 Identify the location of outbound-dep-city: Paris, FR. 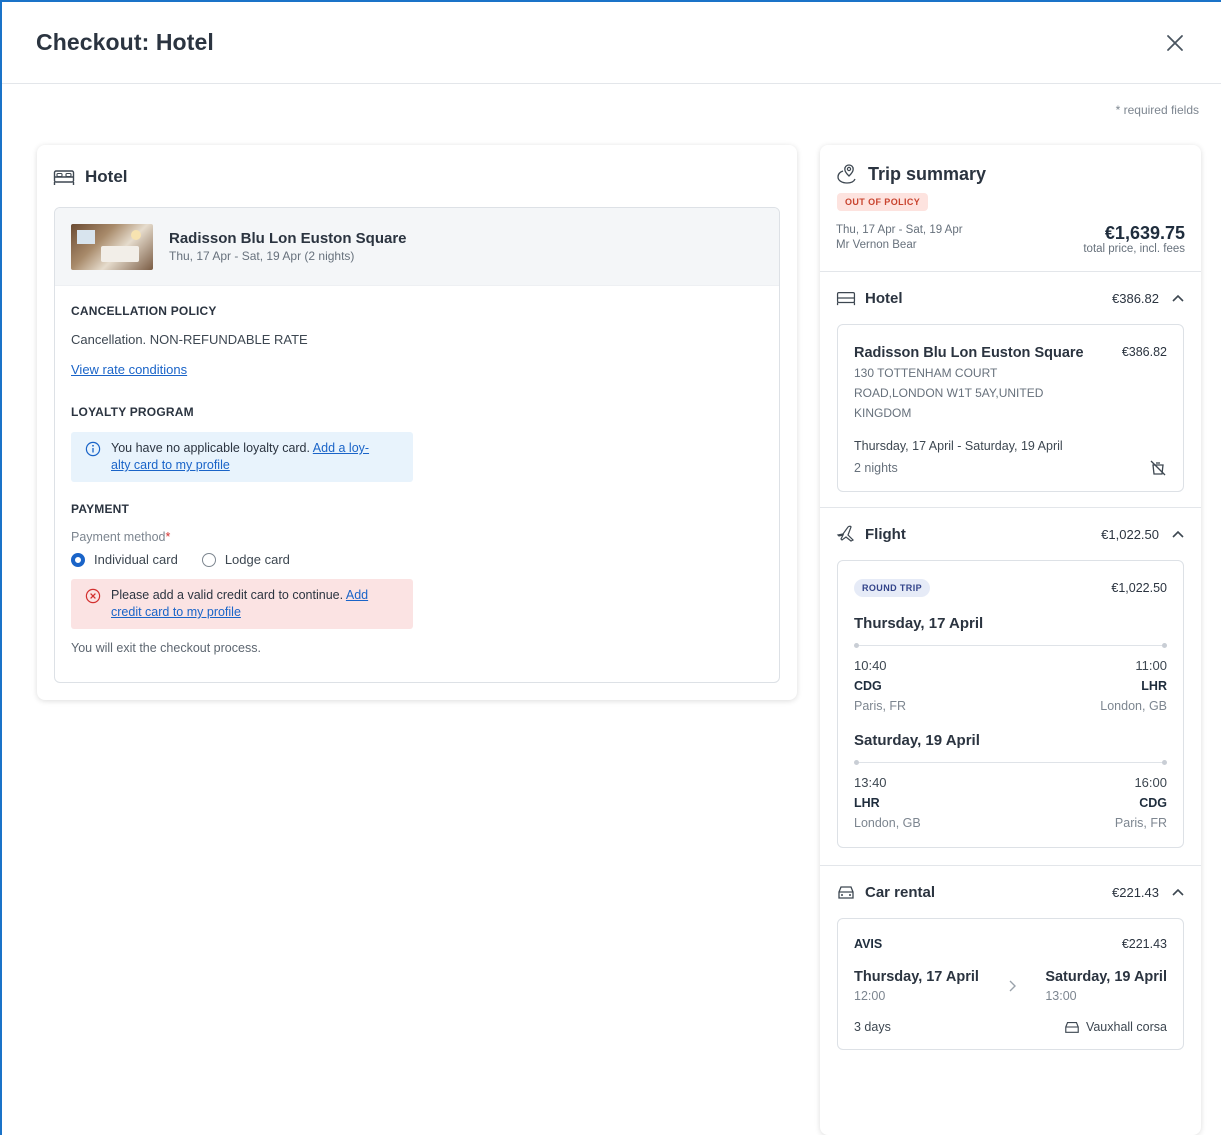
(880, 706).